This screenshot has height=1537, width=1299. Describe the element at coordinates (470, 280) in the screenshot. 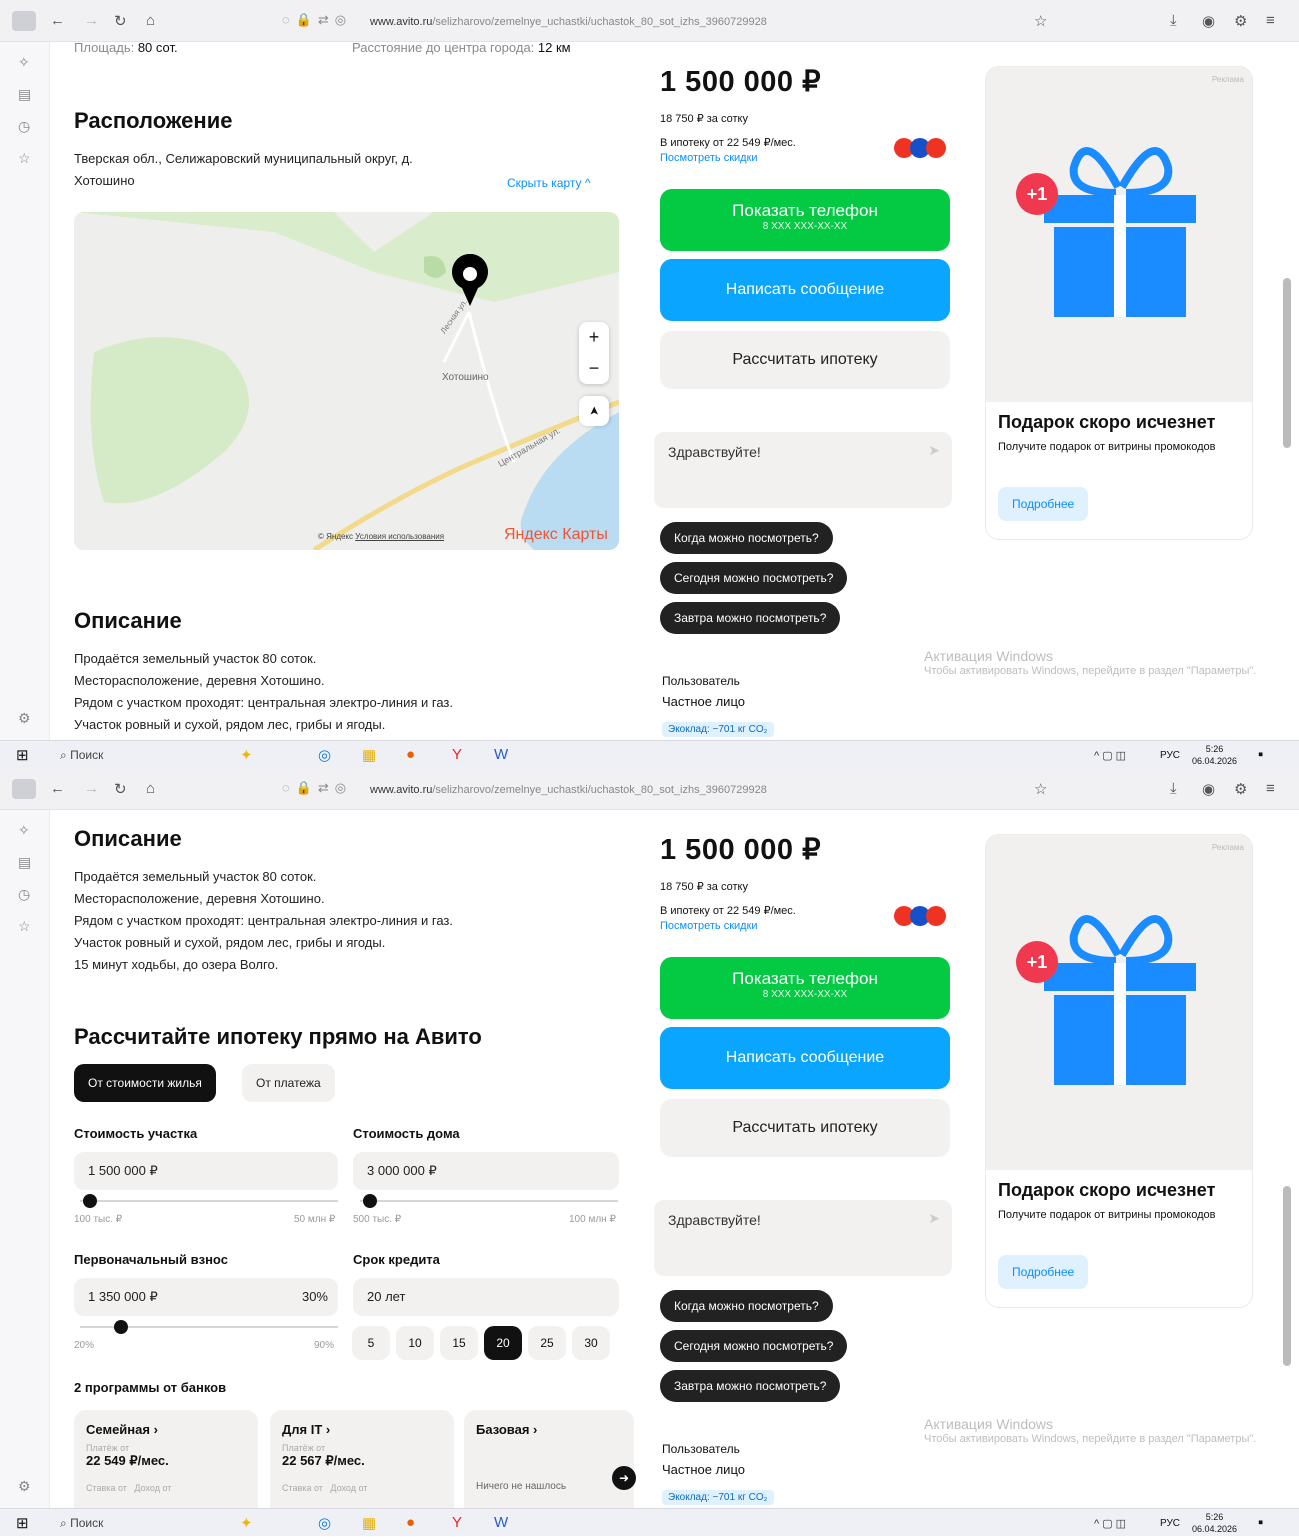

I see `map-pin-icon` at that location.